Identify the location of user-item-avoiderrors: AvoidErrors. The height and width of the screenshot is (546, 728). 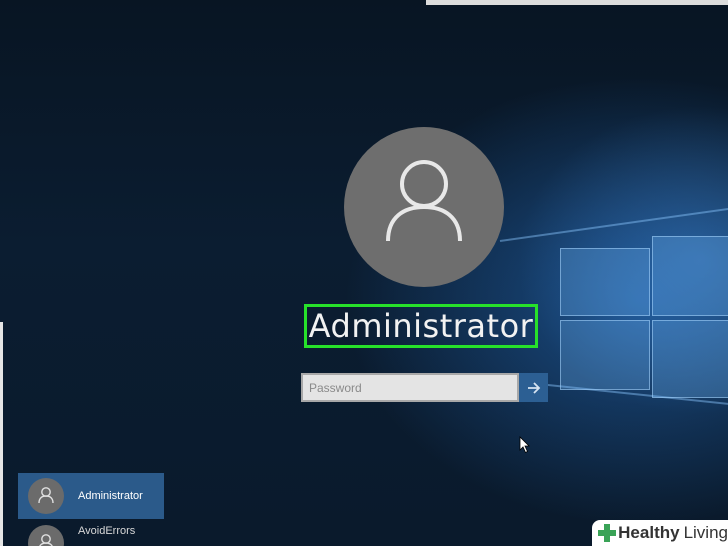
(91, 532).